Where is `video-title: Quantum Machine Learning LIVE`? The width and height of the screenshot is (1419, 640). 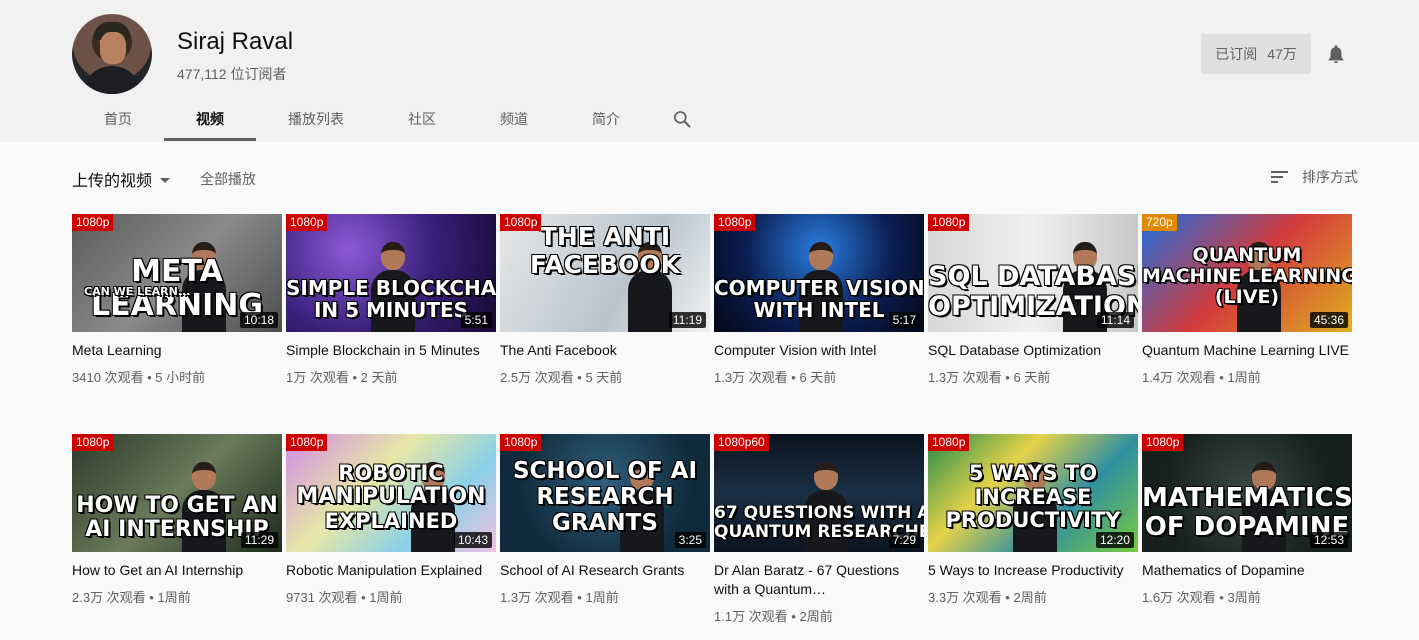
video-title: Quantum Machine Learning LIVE is located at coordinates (1247, 350).